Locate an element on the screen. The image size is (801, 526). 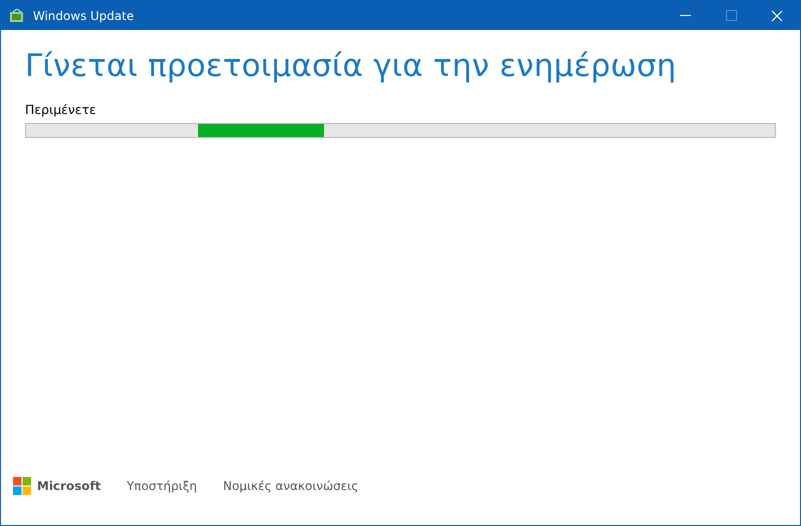
minimize-icon is located at coordinates (685, 15).